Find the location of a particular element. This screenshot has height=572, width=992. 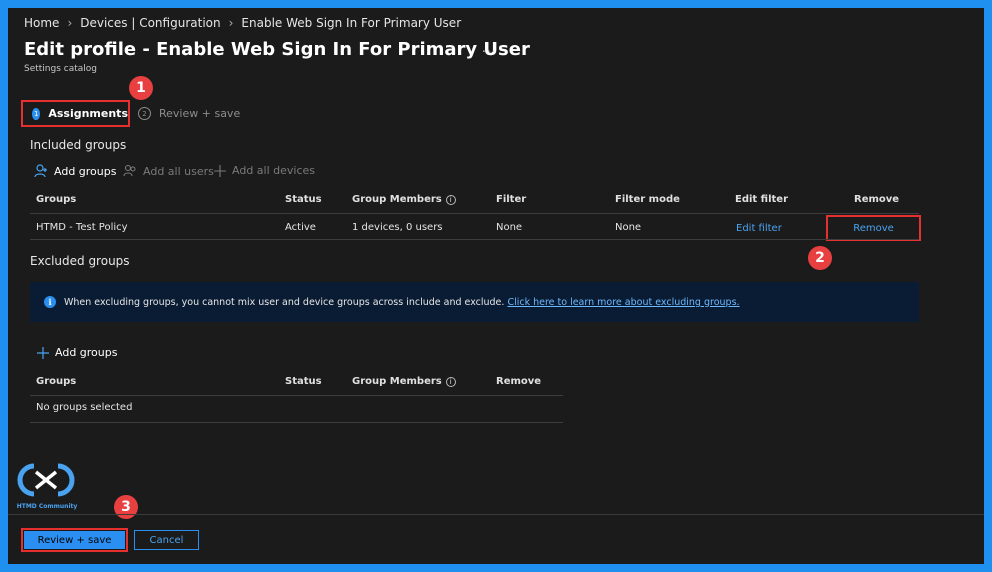

excluded-column-header-group-members-label: Group Members is located at coordinates (397, 381).